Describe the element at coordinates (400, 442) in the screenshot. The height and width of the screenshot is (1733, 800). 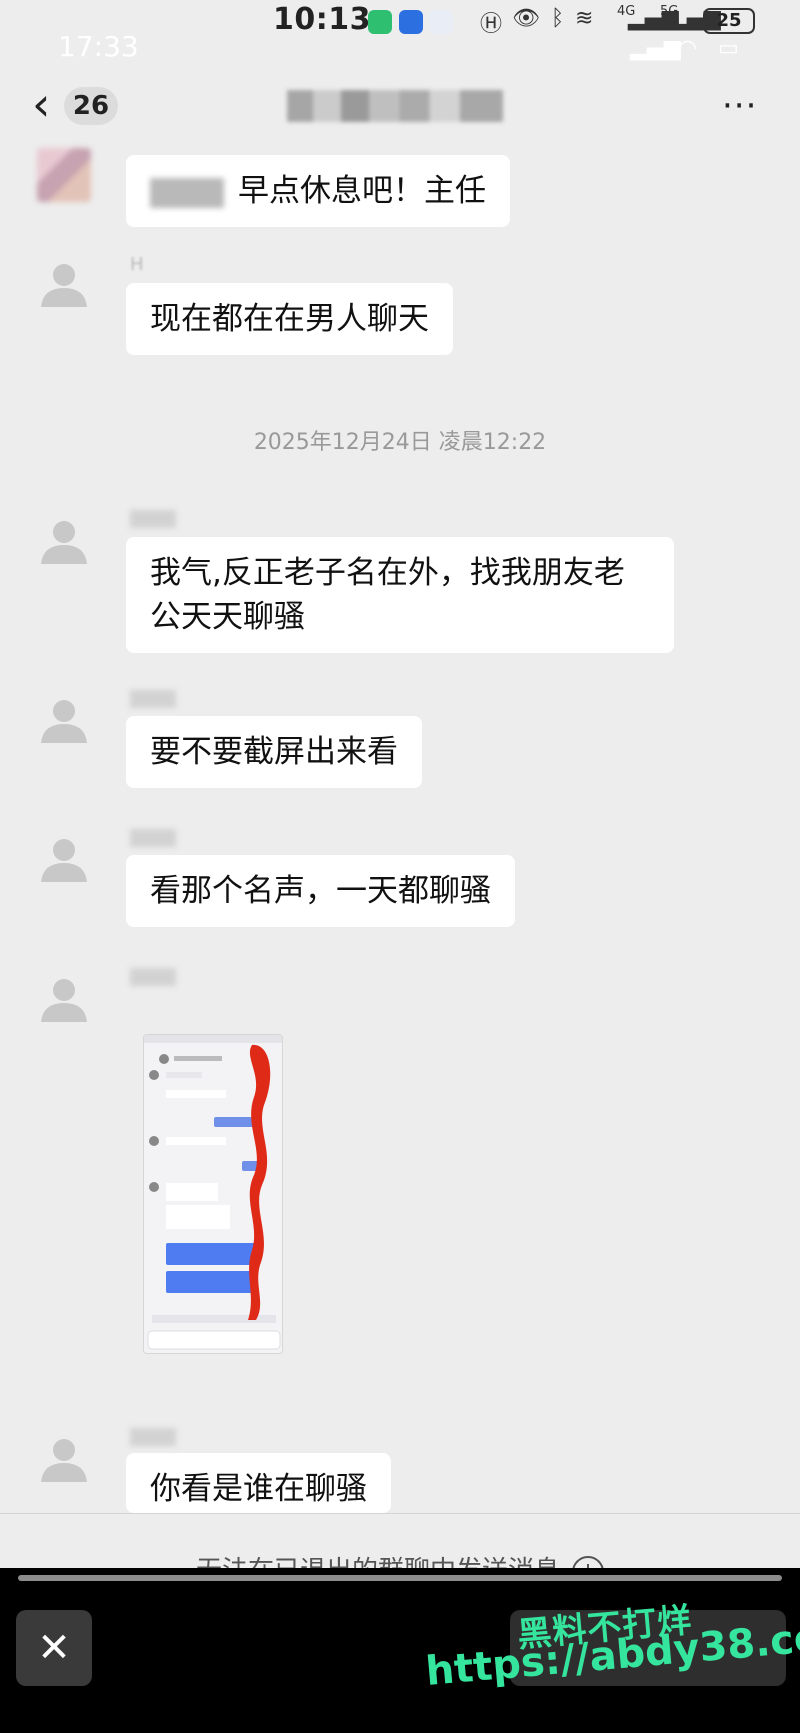
I see `message-timestamp: 2025年12月24日 凌晨12:22` at that location.